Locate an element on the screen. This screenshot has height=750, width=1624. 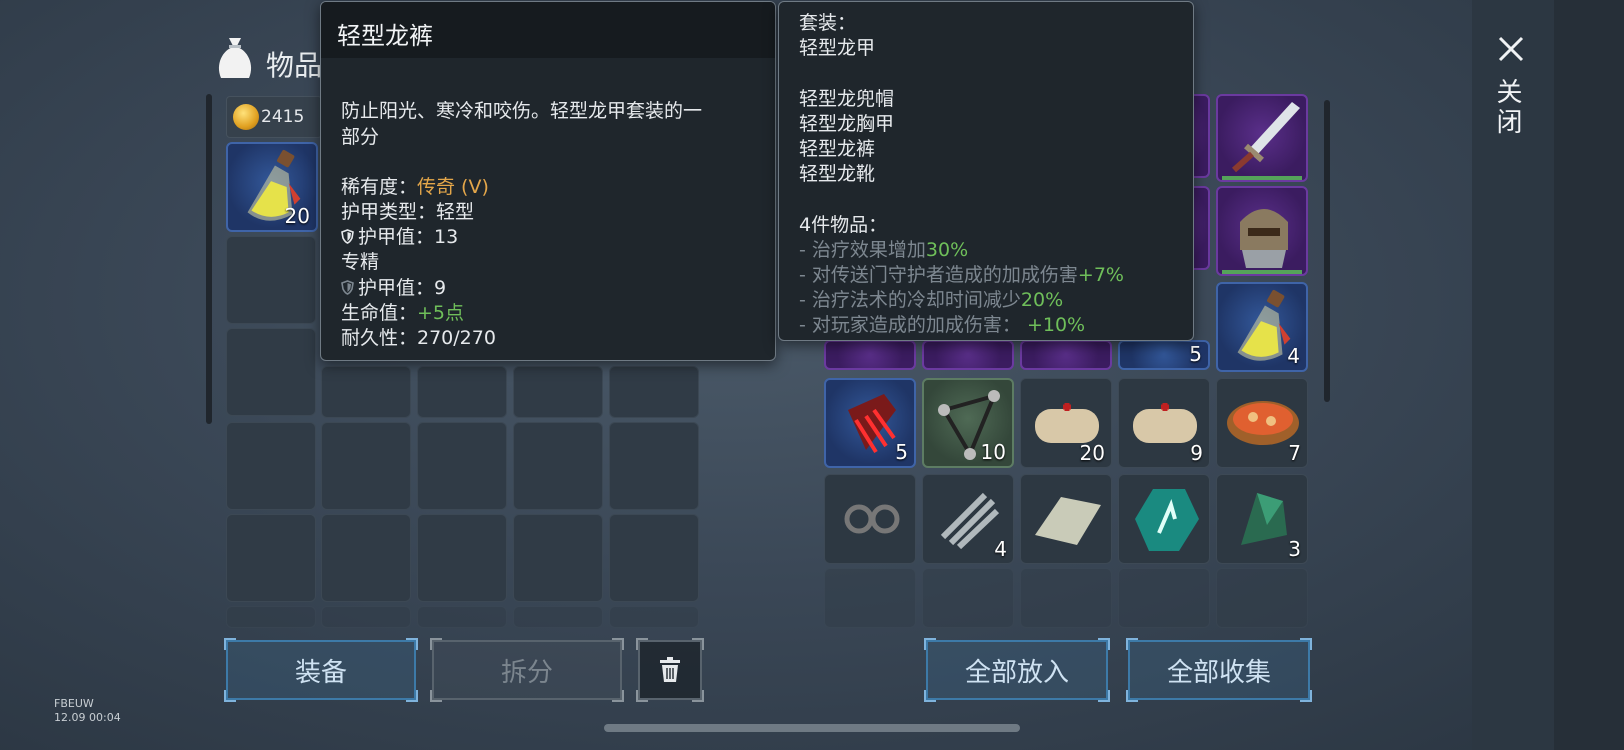
set-bonus: - 治疗法术的冷却时间减少20% is located at coordinates (931, 298).